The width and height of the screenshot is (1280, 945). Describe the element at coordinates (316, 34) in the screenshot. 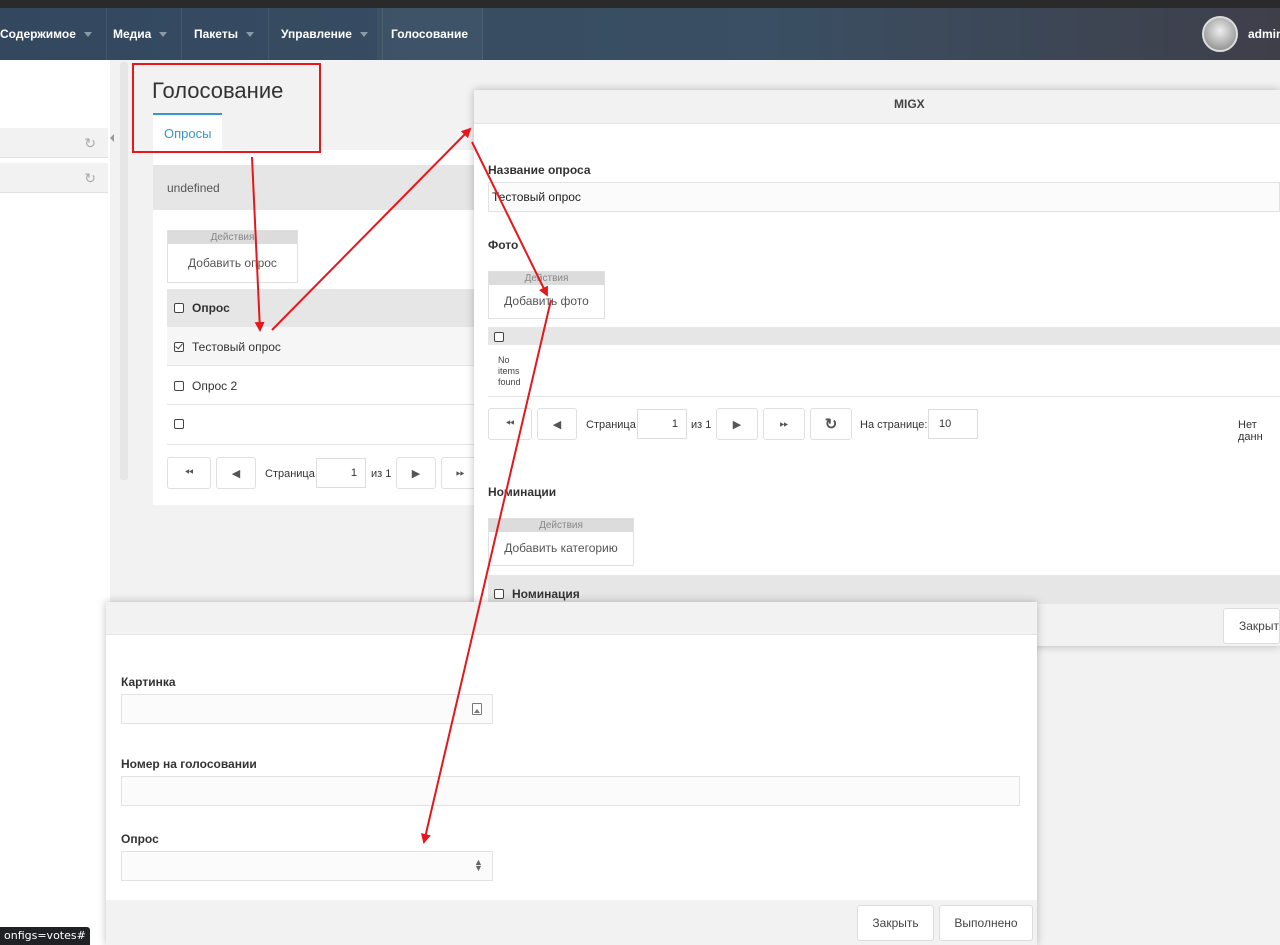

I see `nav-label: Управление` at that location.